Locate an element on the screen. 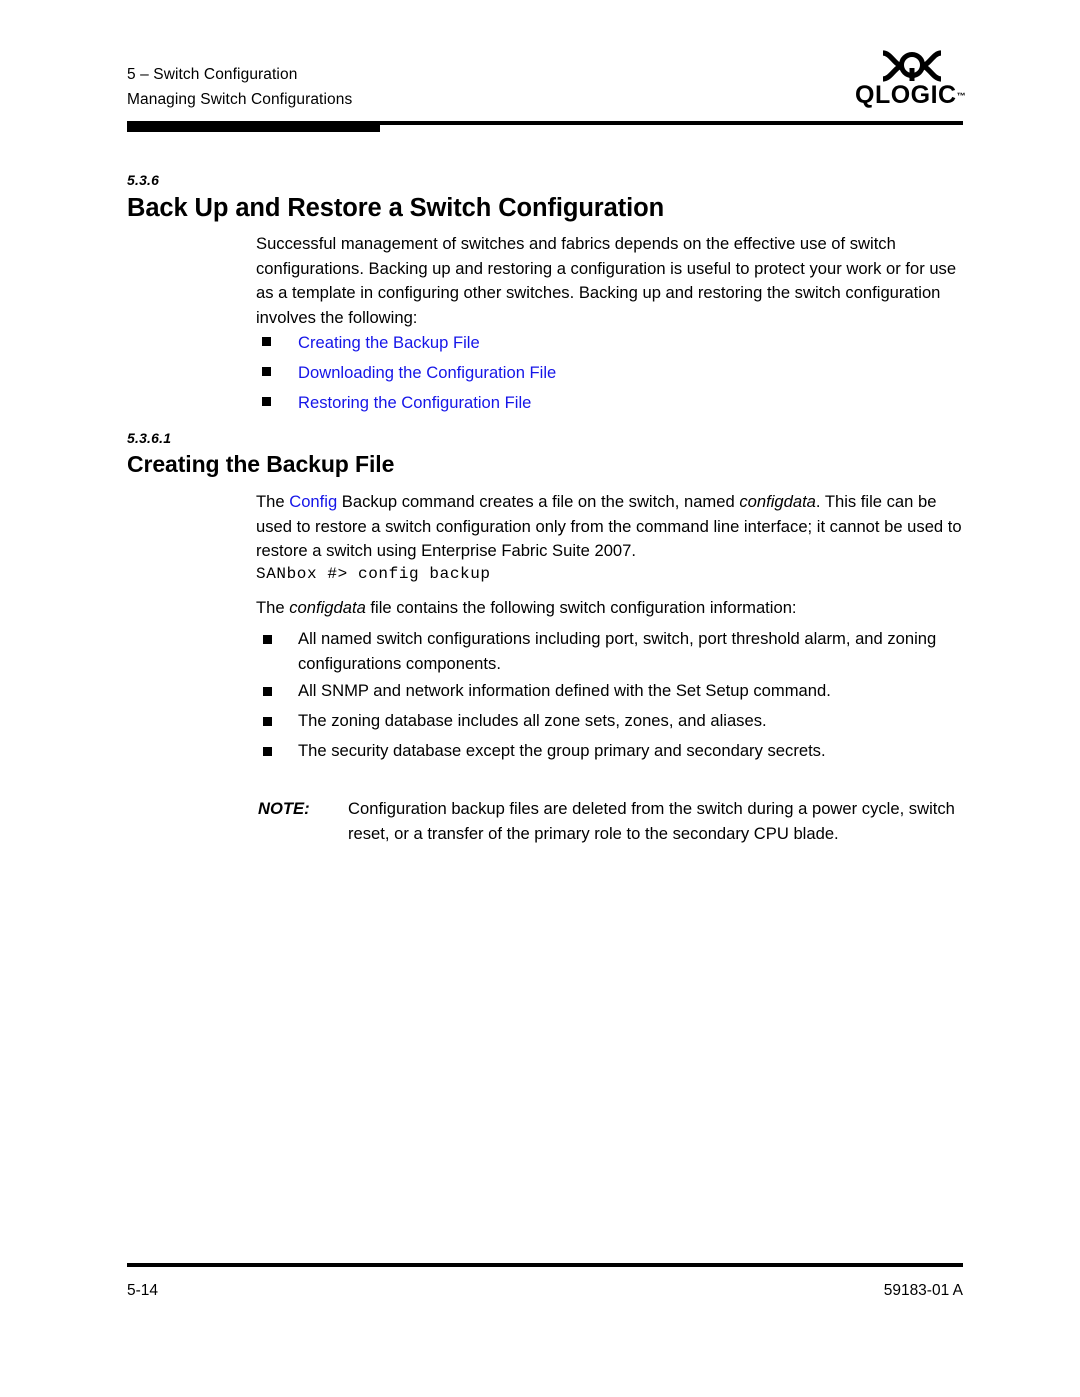 This screenshot has height=1397, width=1080. qlogic-wordmark: QLOGIC™ is located at coordinates (915, 95).